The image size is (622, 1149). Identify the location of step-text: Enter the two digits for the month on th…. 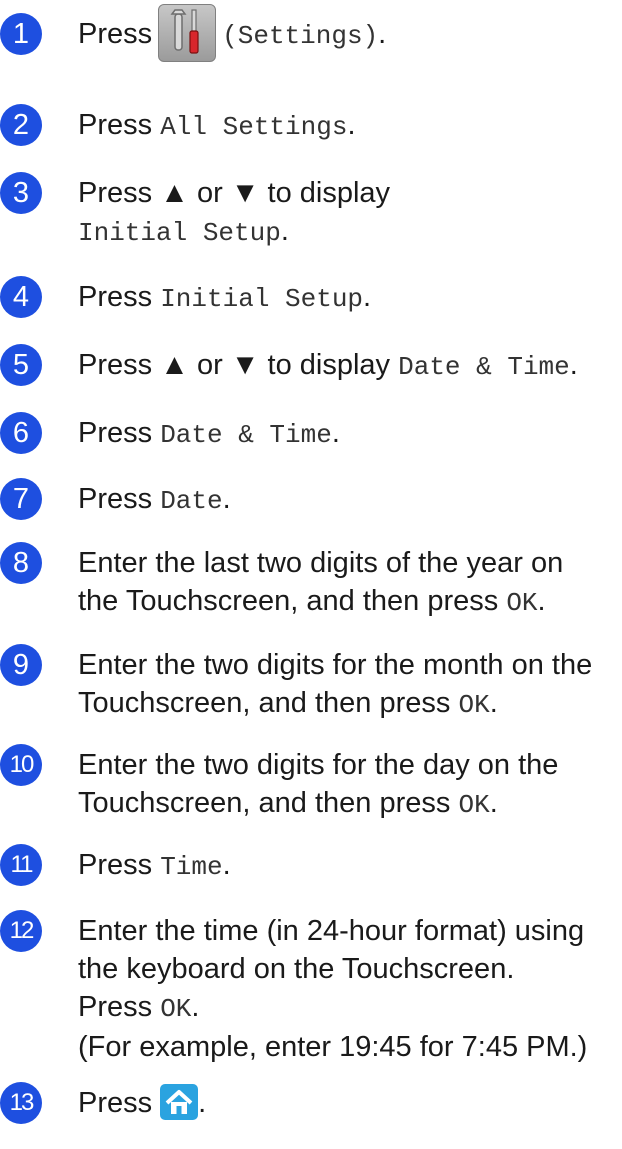
(335, 684).